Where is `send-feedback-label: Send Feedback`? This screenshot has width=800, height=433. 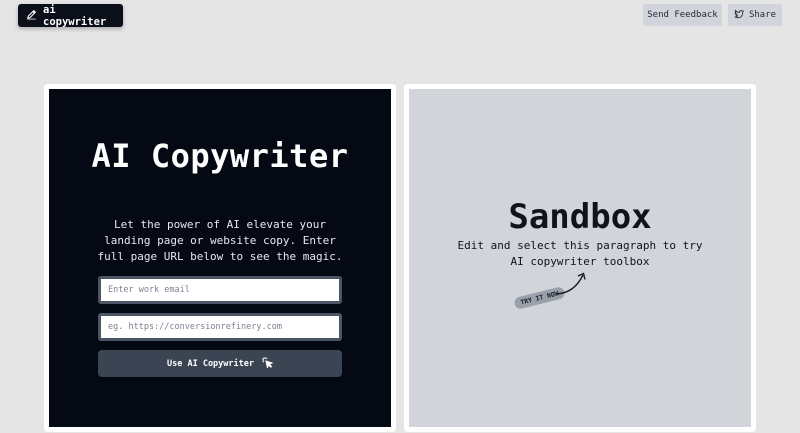
send-feedback-label: Send Feedback is located at coordinates (682, 15).